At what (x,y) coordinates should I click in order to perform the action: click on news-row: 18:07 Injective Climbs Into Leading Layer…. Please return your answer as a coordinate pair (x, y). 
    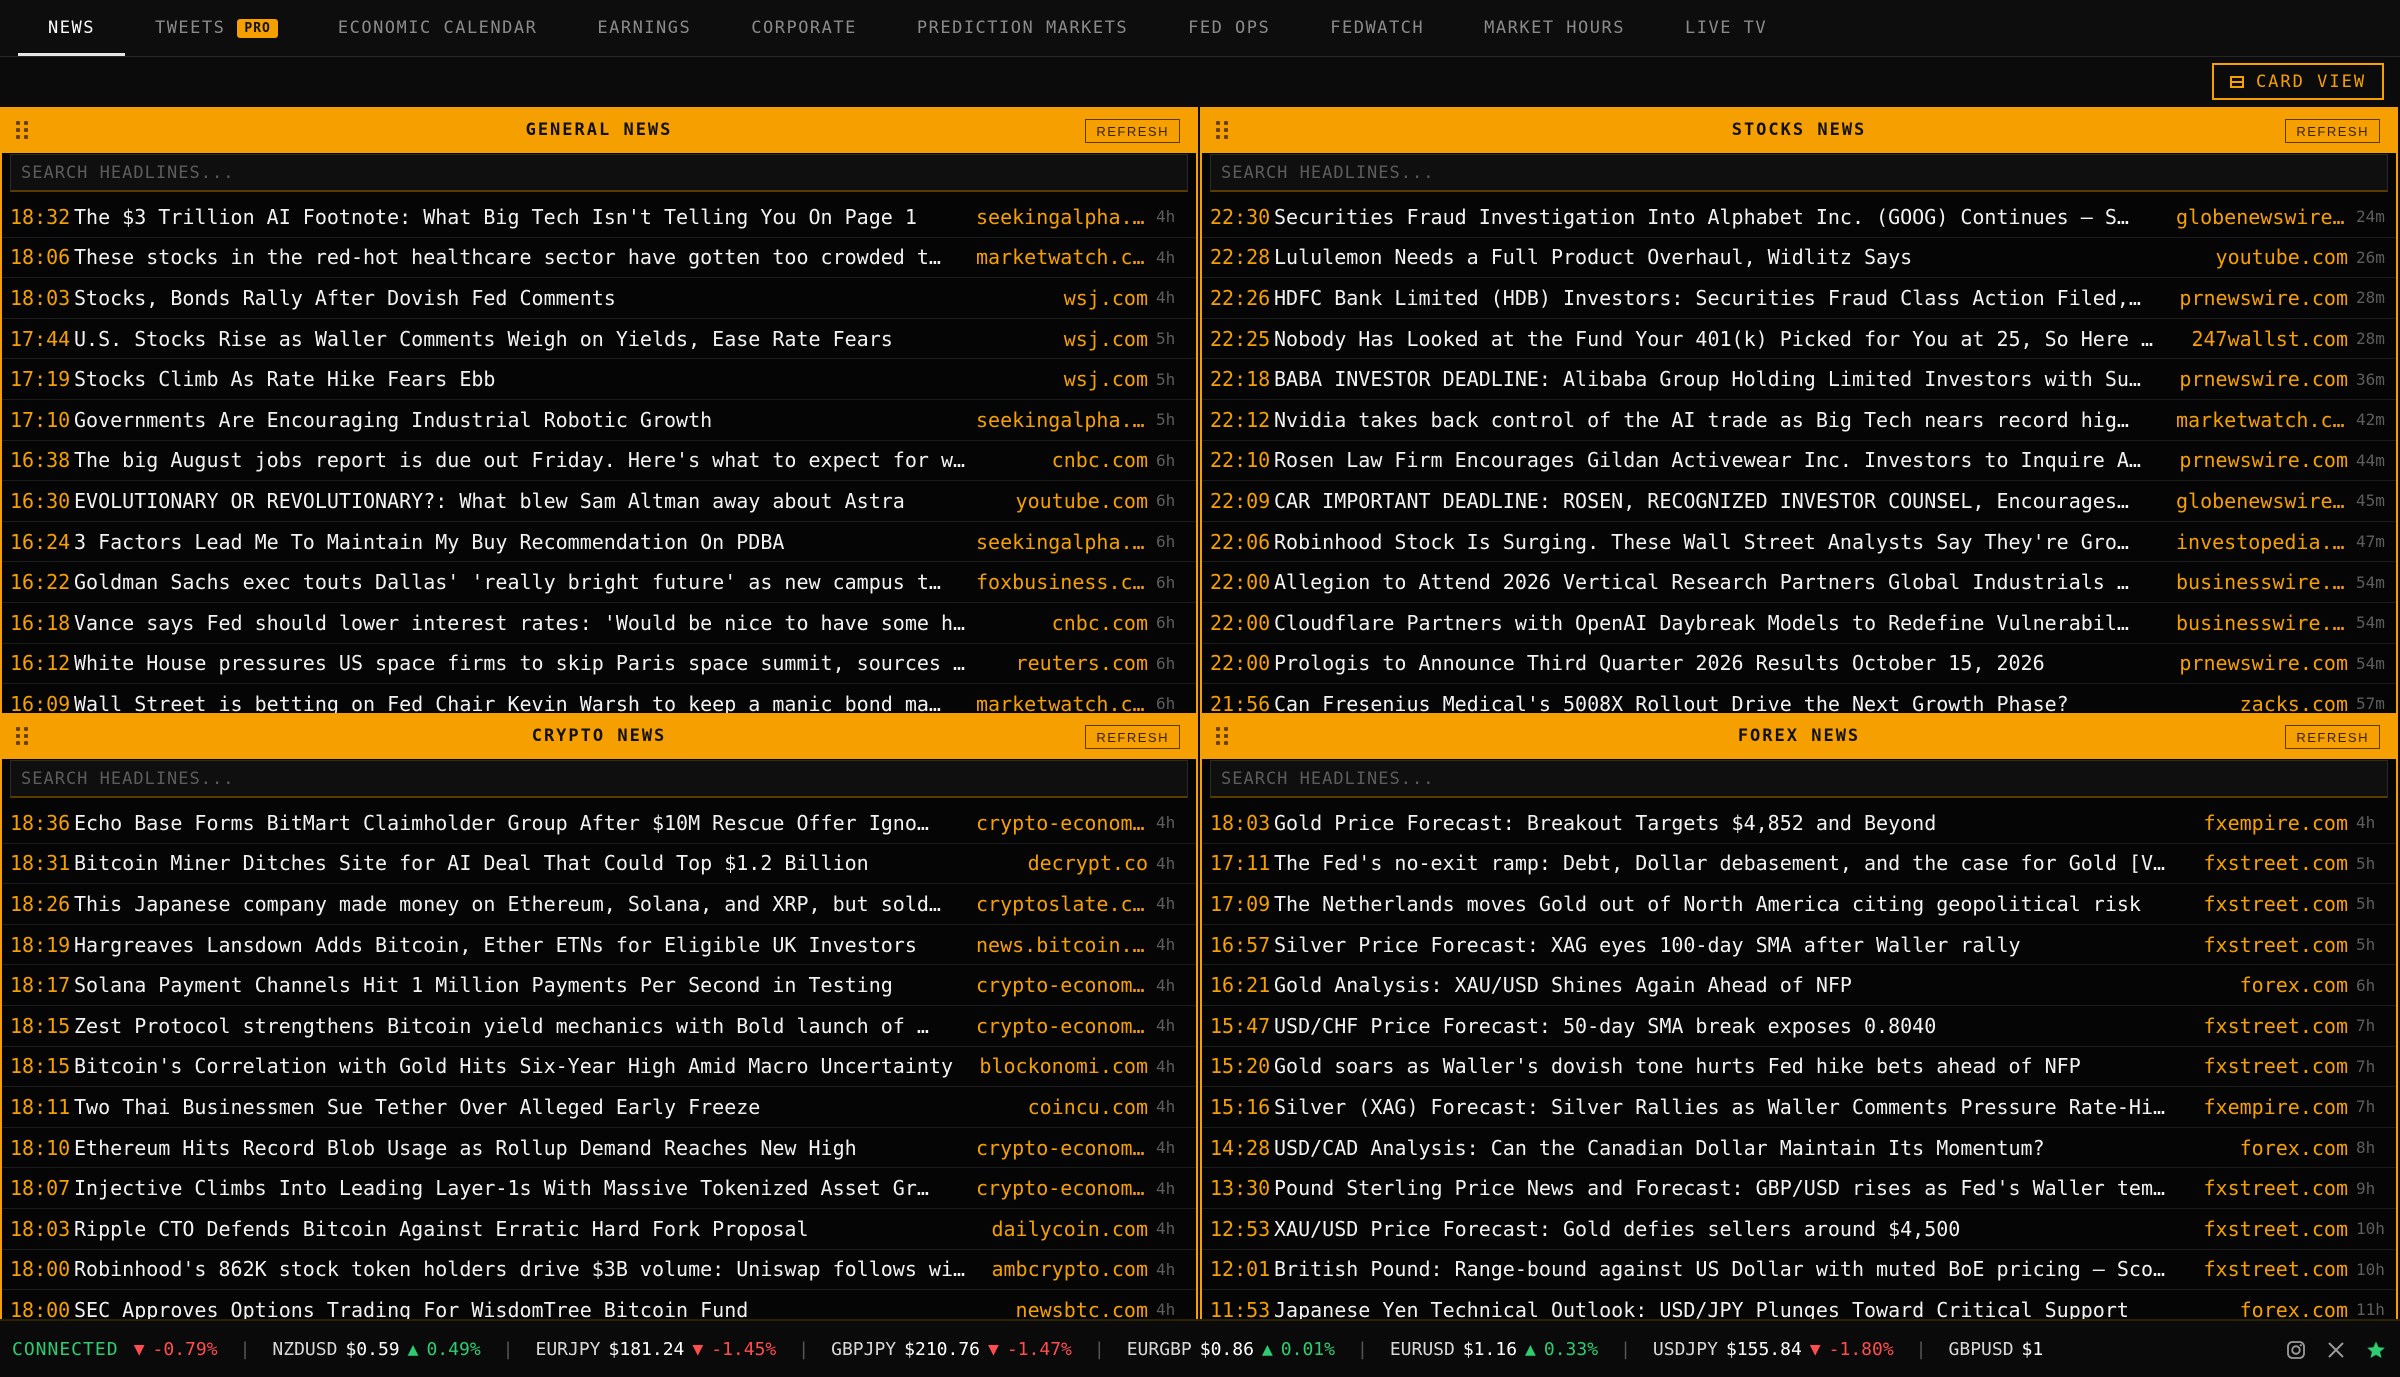
    Looking at the image, I should click on (599, 1188).